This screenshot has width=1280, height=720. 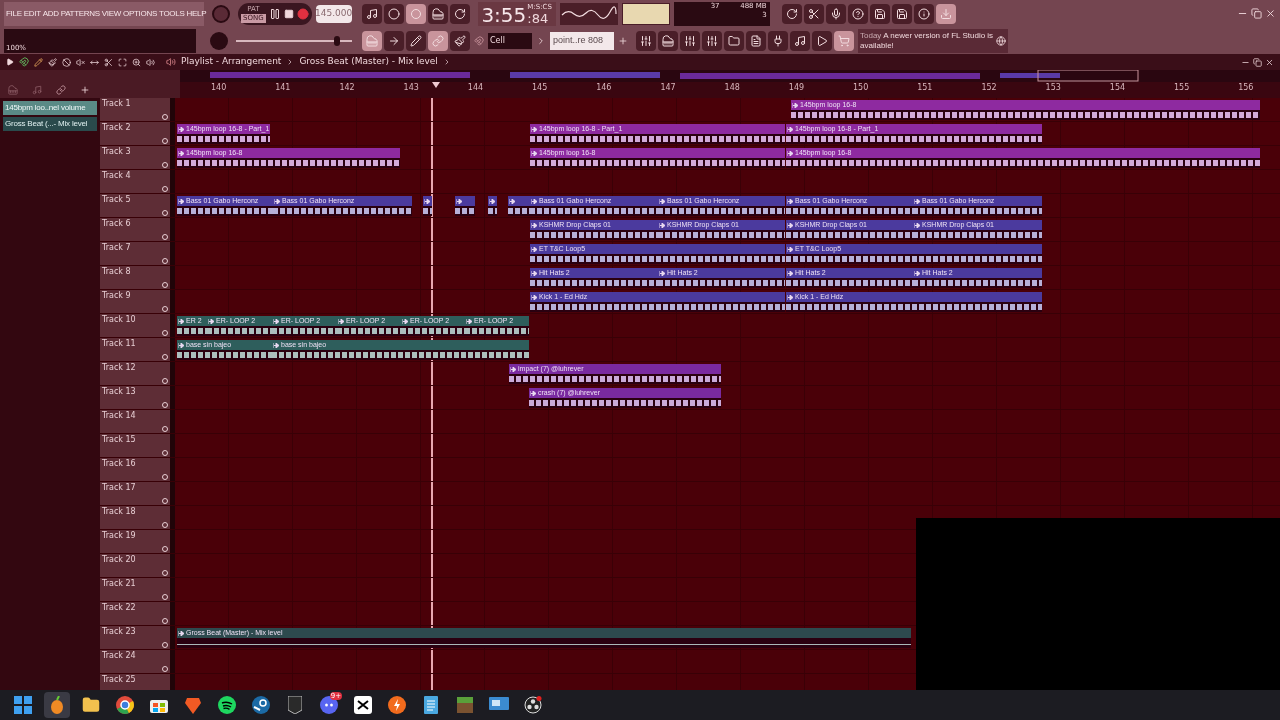 What do you see at coordinates (800, 40) in the screenshot?
I see `tempo-button` at bounding box center [800, 40].